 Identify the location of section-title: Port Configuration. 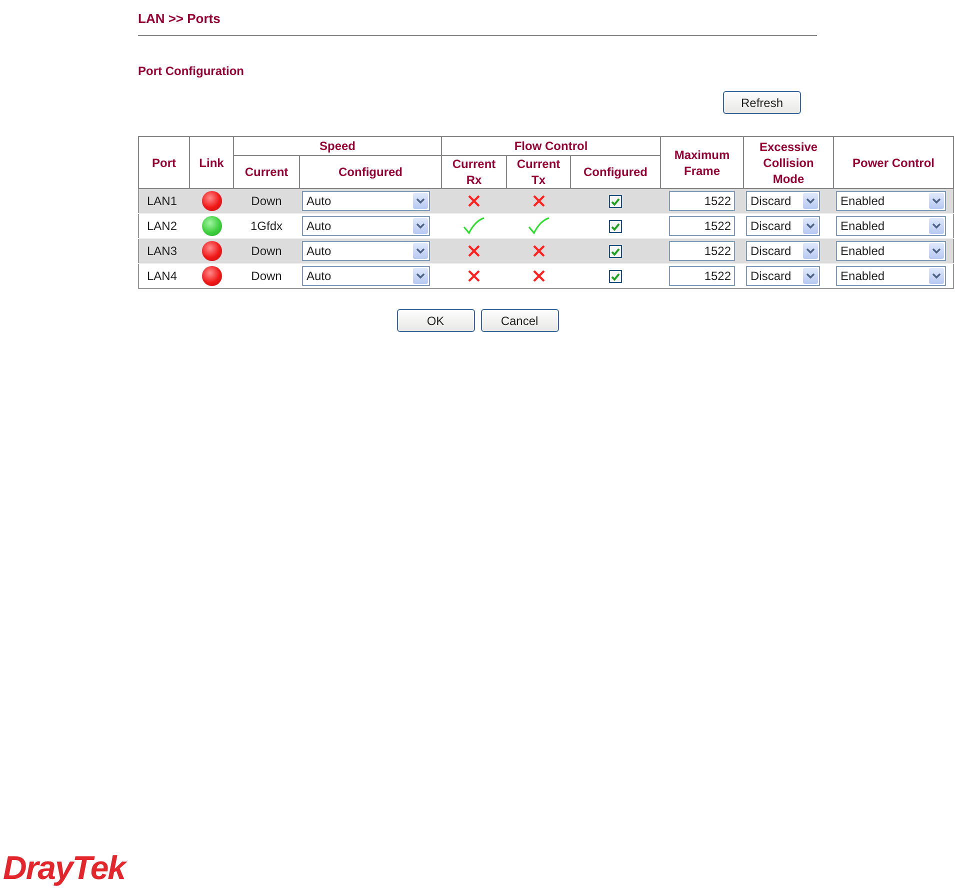
(191, 71).